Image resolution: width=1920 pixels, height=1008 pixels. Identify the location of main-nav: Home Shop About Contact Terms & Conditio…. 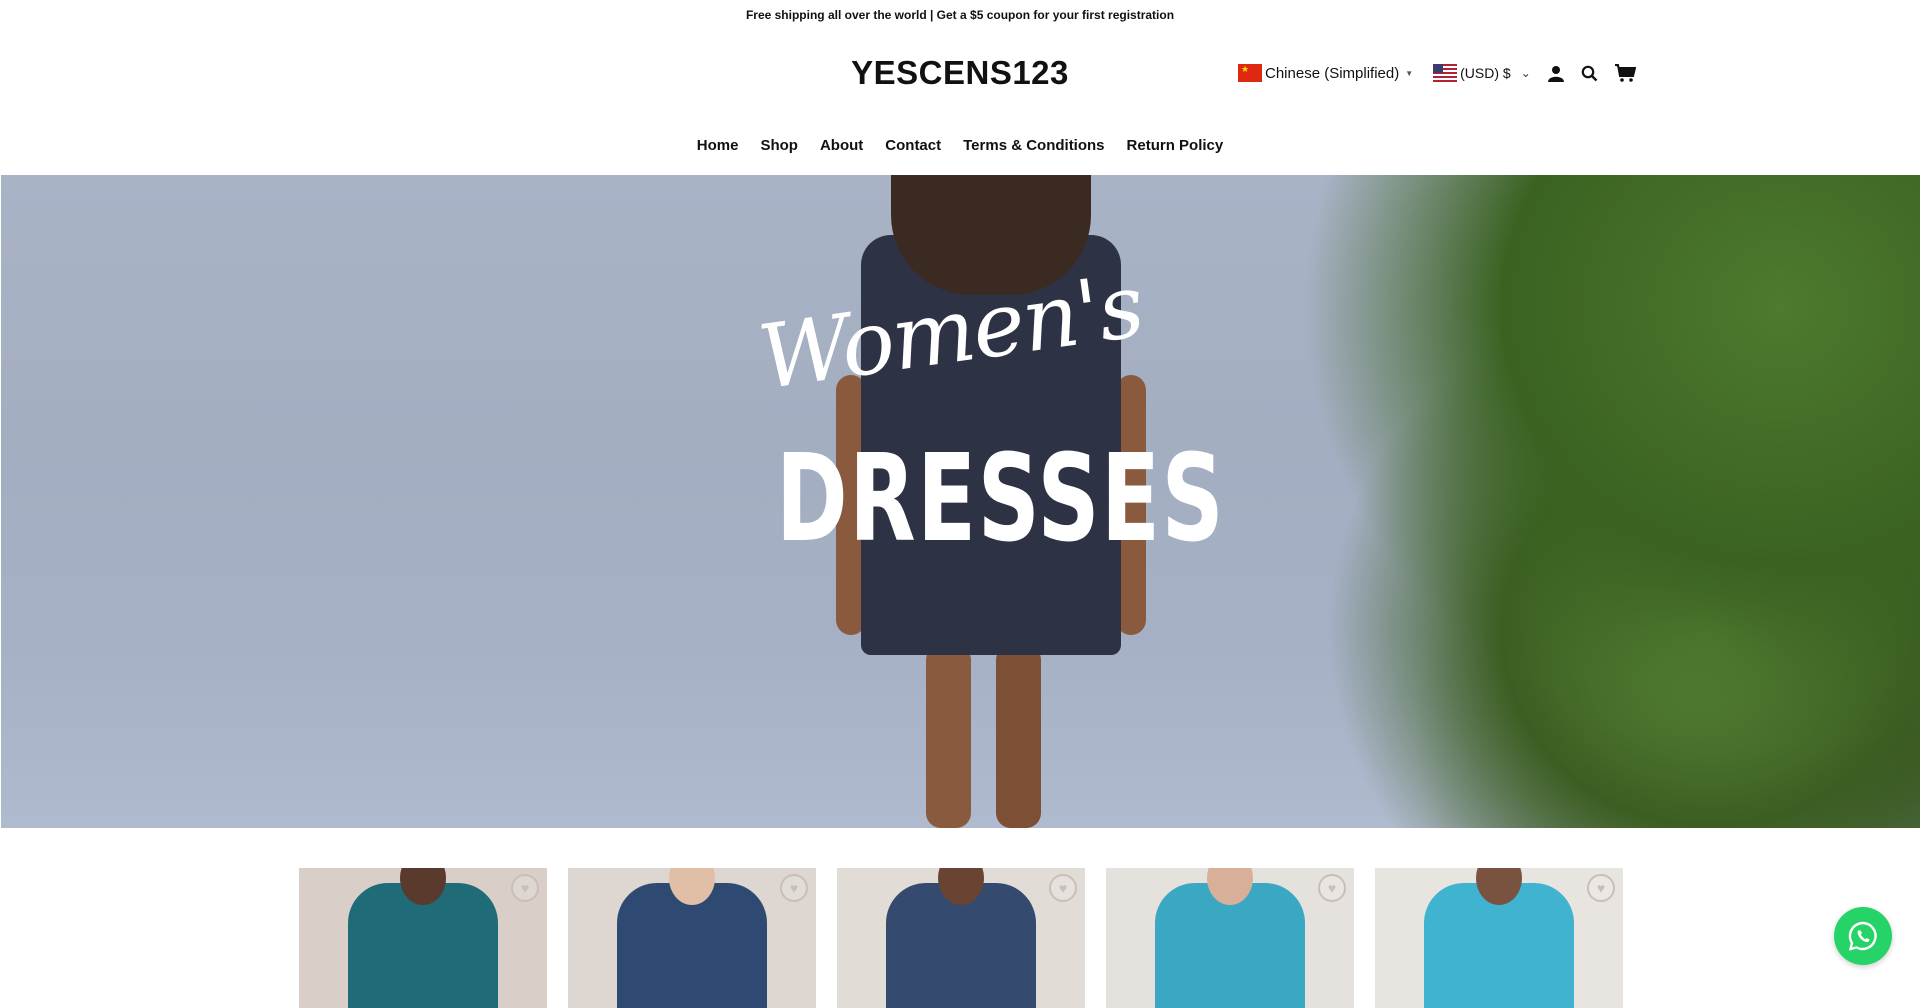
(960, 145).